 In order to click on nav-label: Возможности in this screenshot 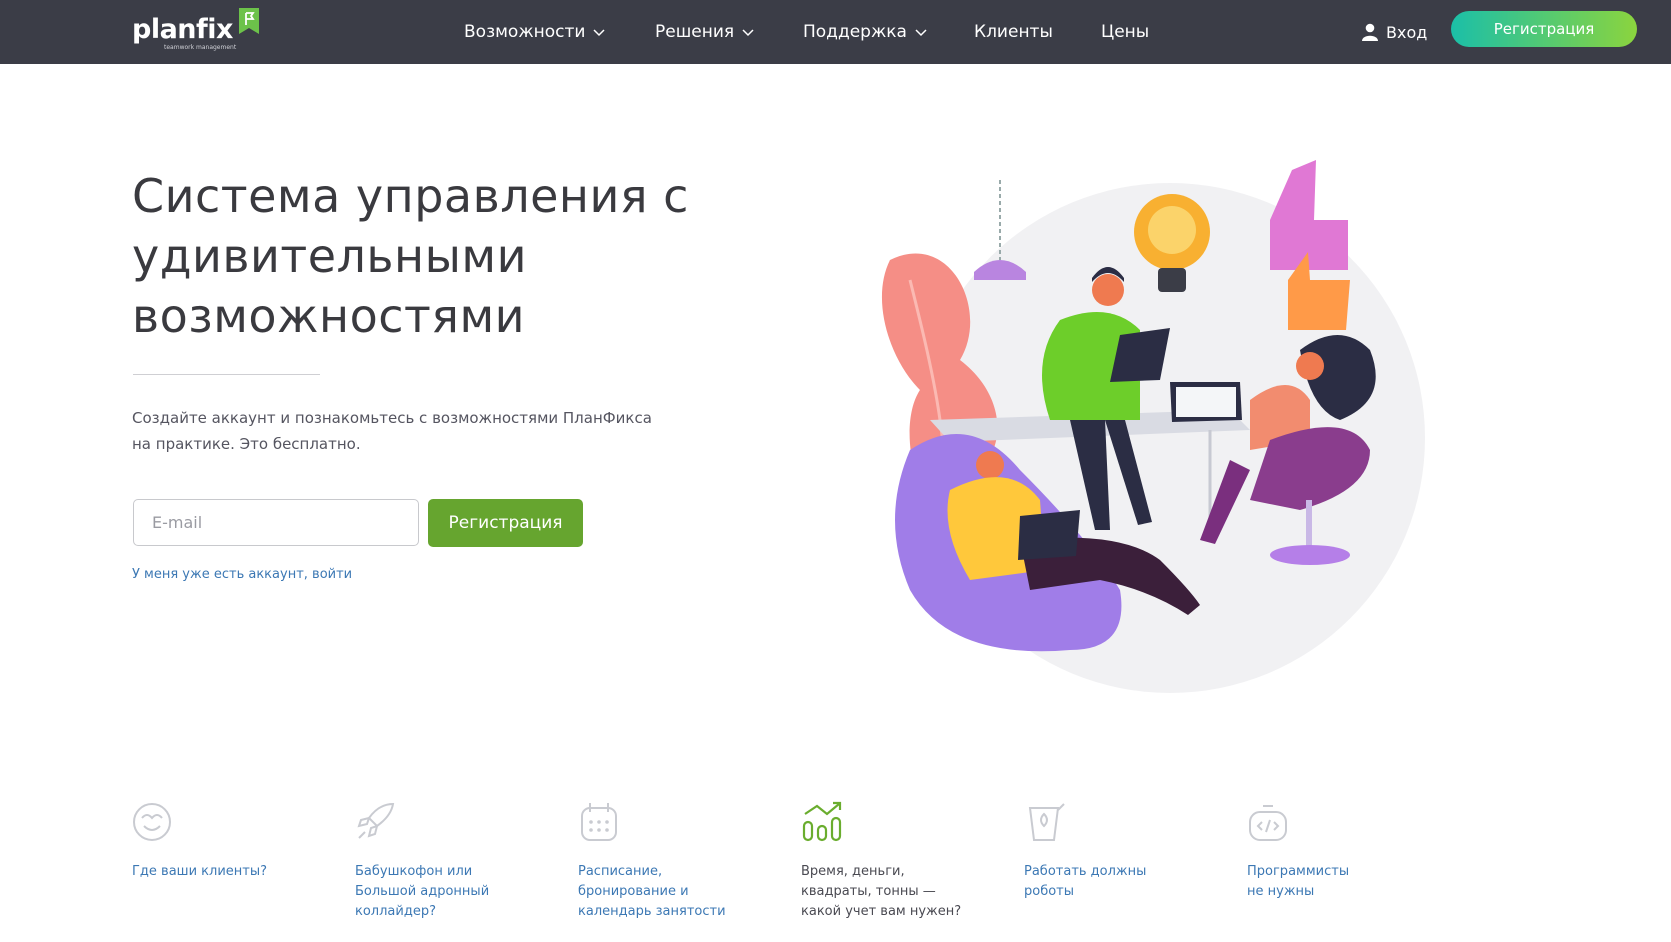, I will do `click(525, 32)`.